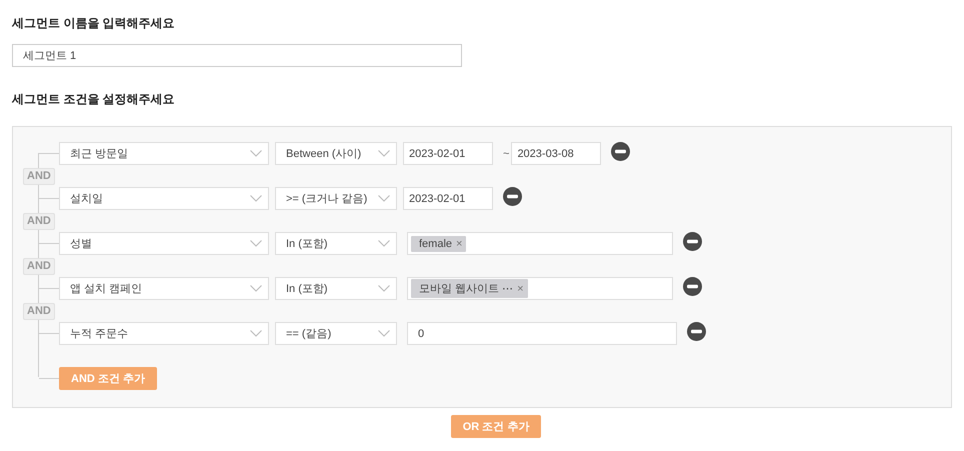 The image size is (964, 451). Describe the element at coordinates (164, 198) in the screenshot. I see `field-dropdown: 설치일` at that location.